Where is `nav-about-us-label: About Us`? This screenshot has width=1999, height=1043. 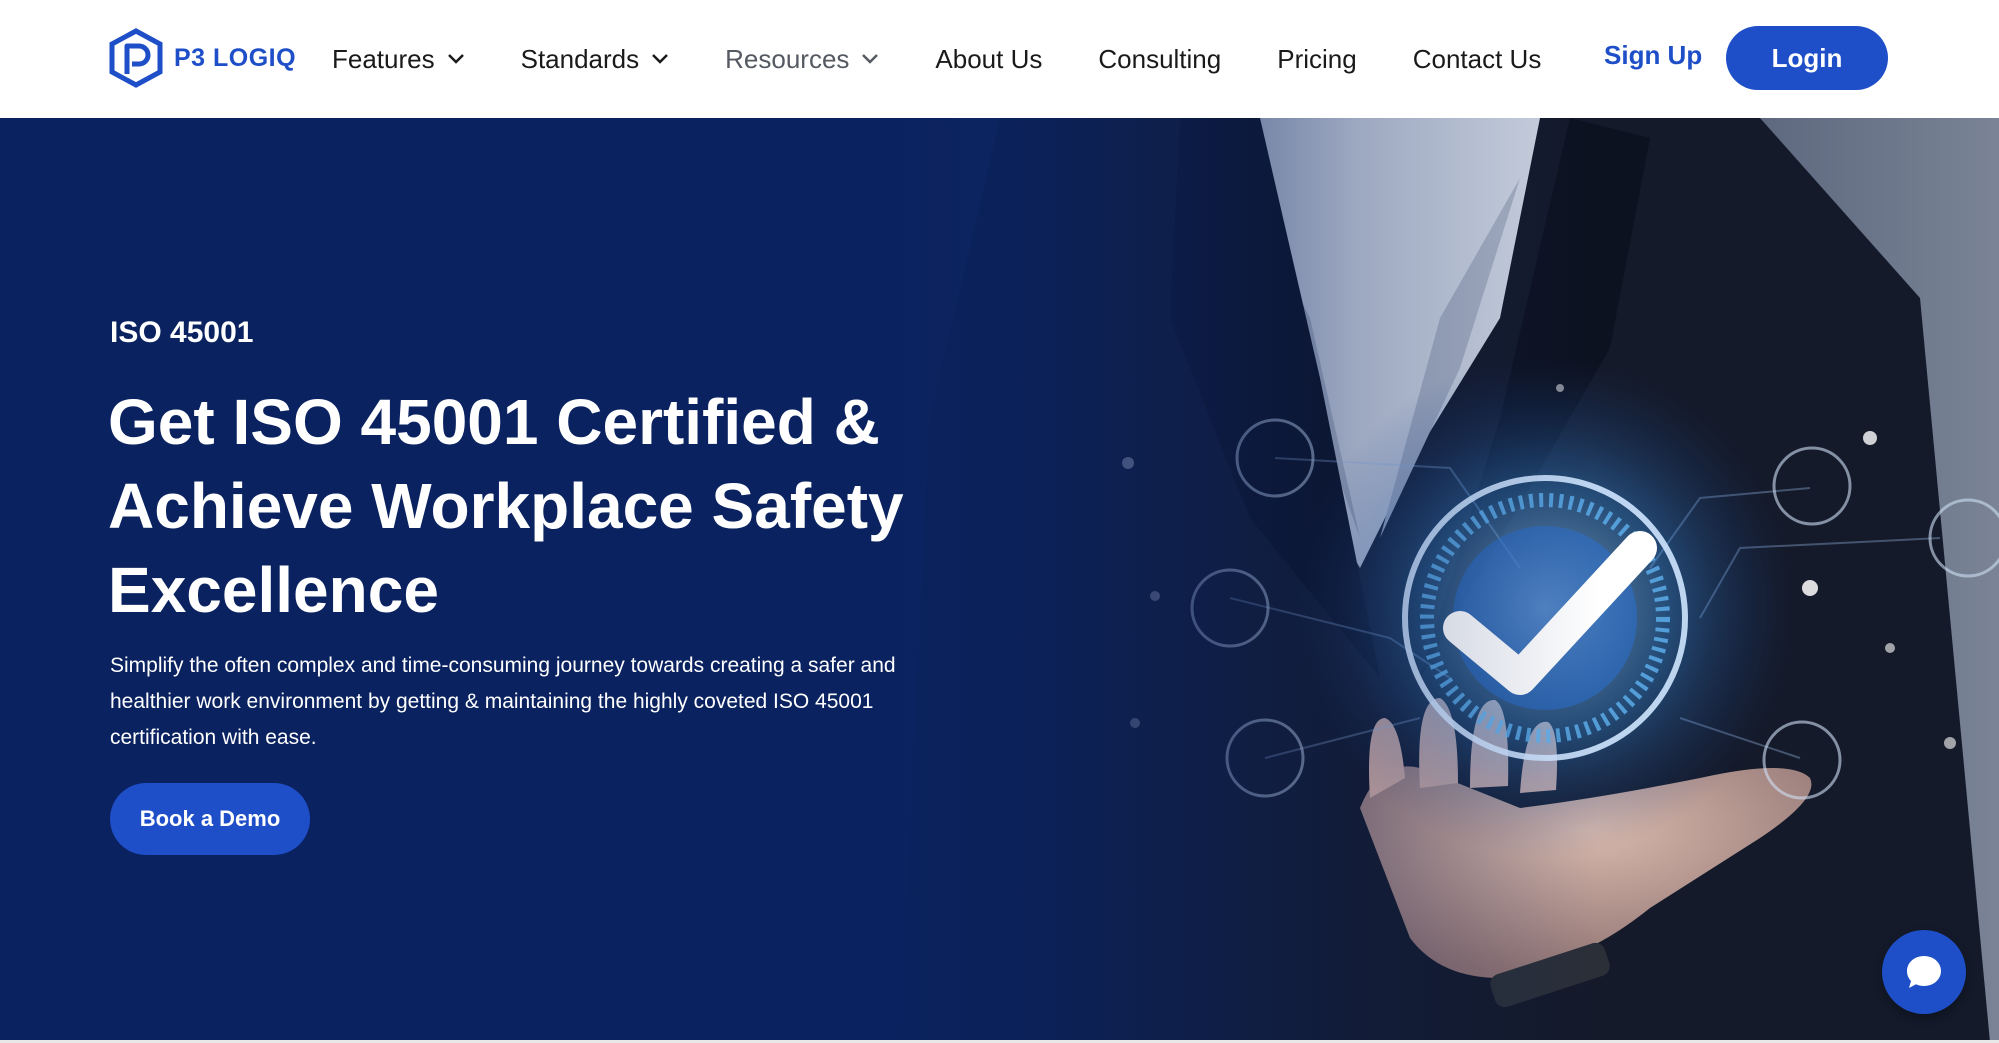 nav-about-us-label: About Us is located at coordinates (989, 58).